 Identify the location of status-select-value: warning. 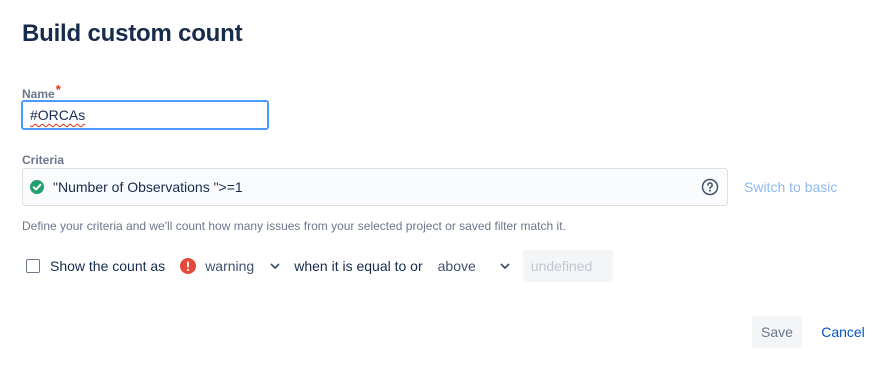
(230, 266).